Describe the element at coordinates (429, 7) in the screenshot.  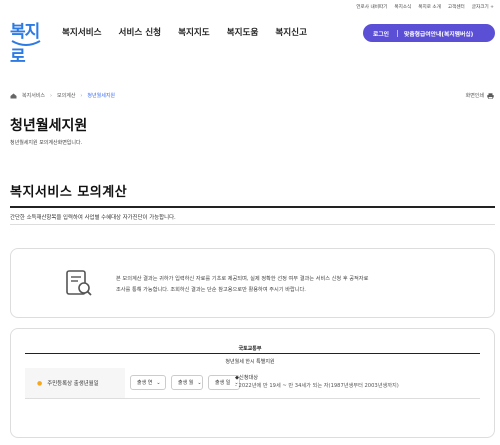
I see `utility-link-about: 복지로 소개` at that location.